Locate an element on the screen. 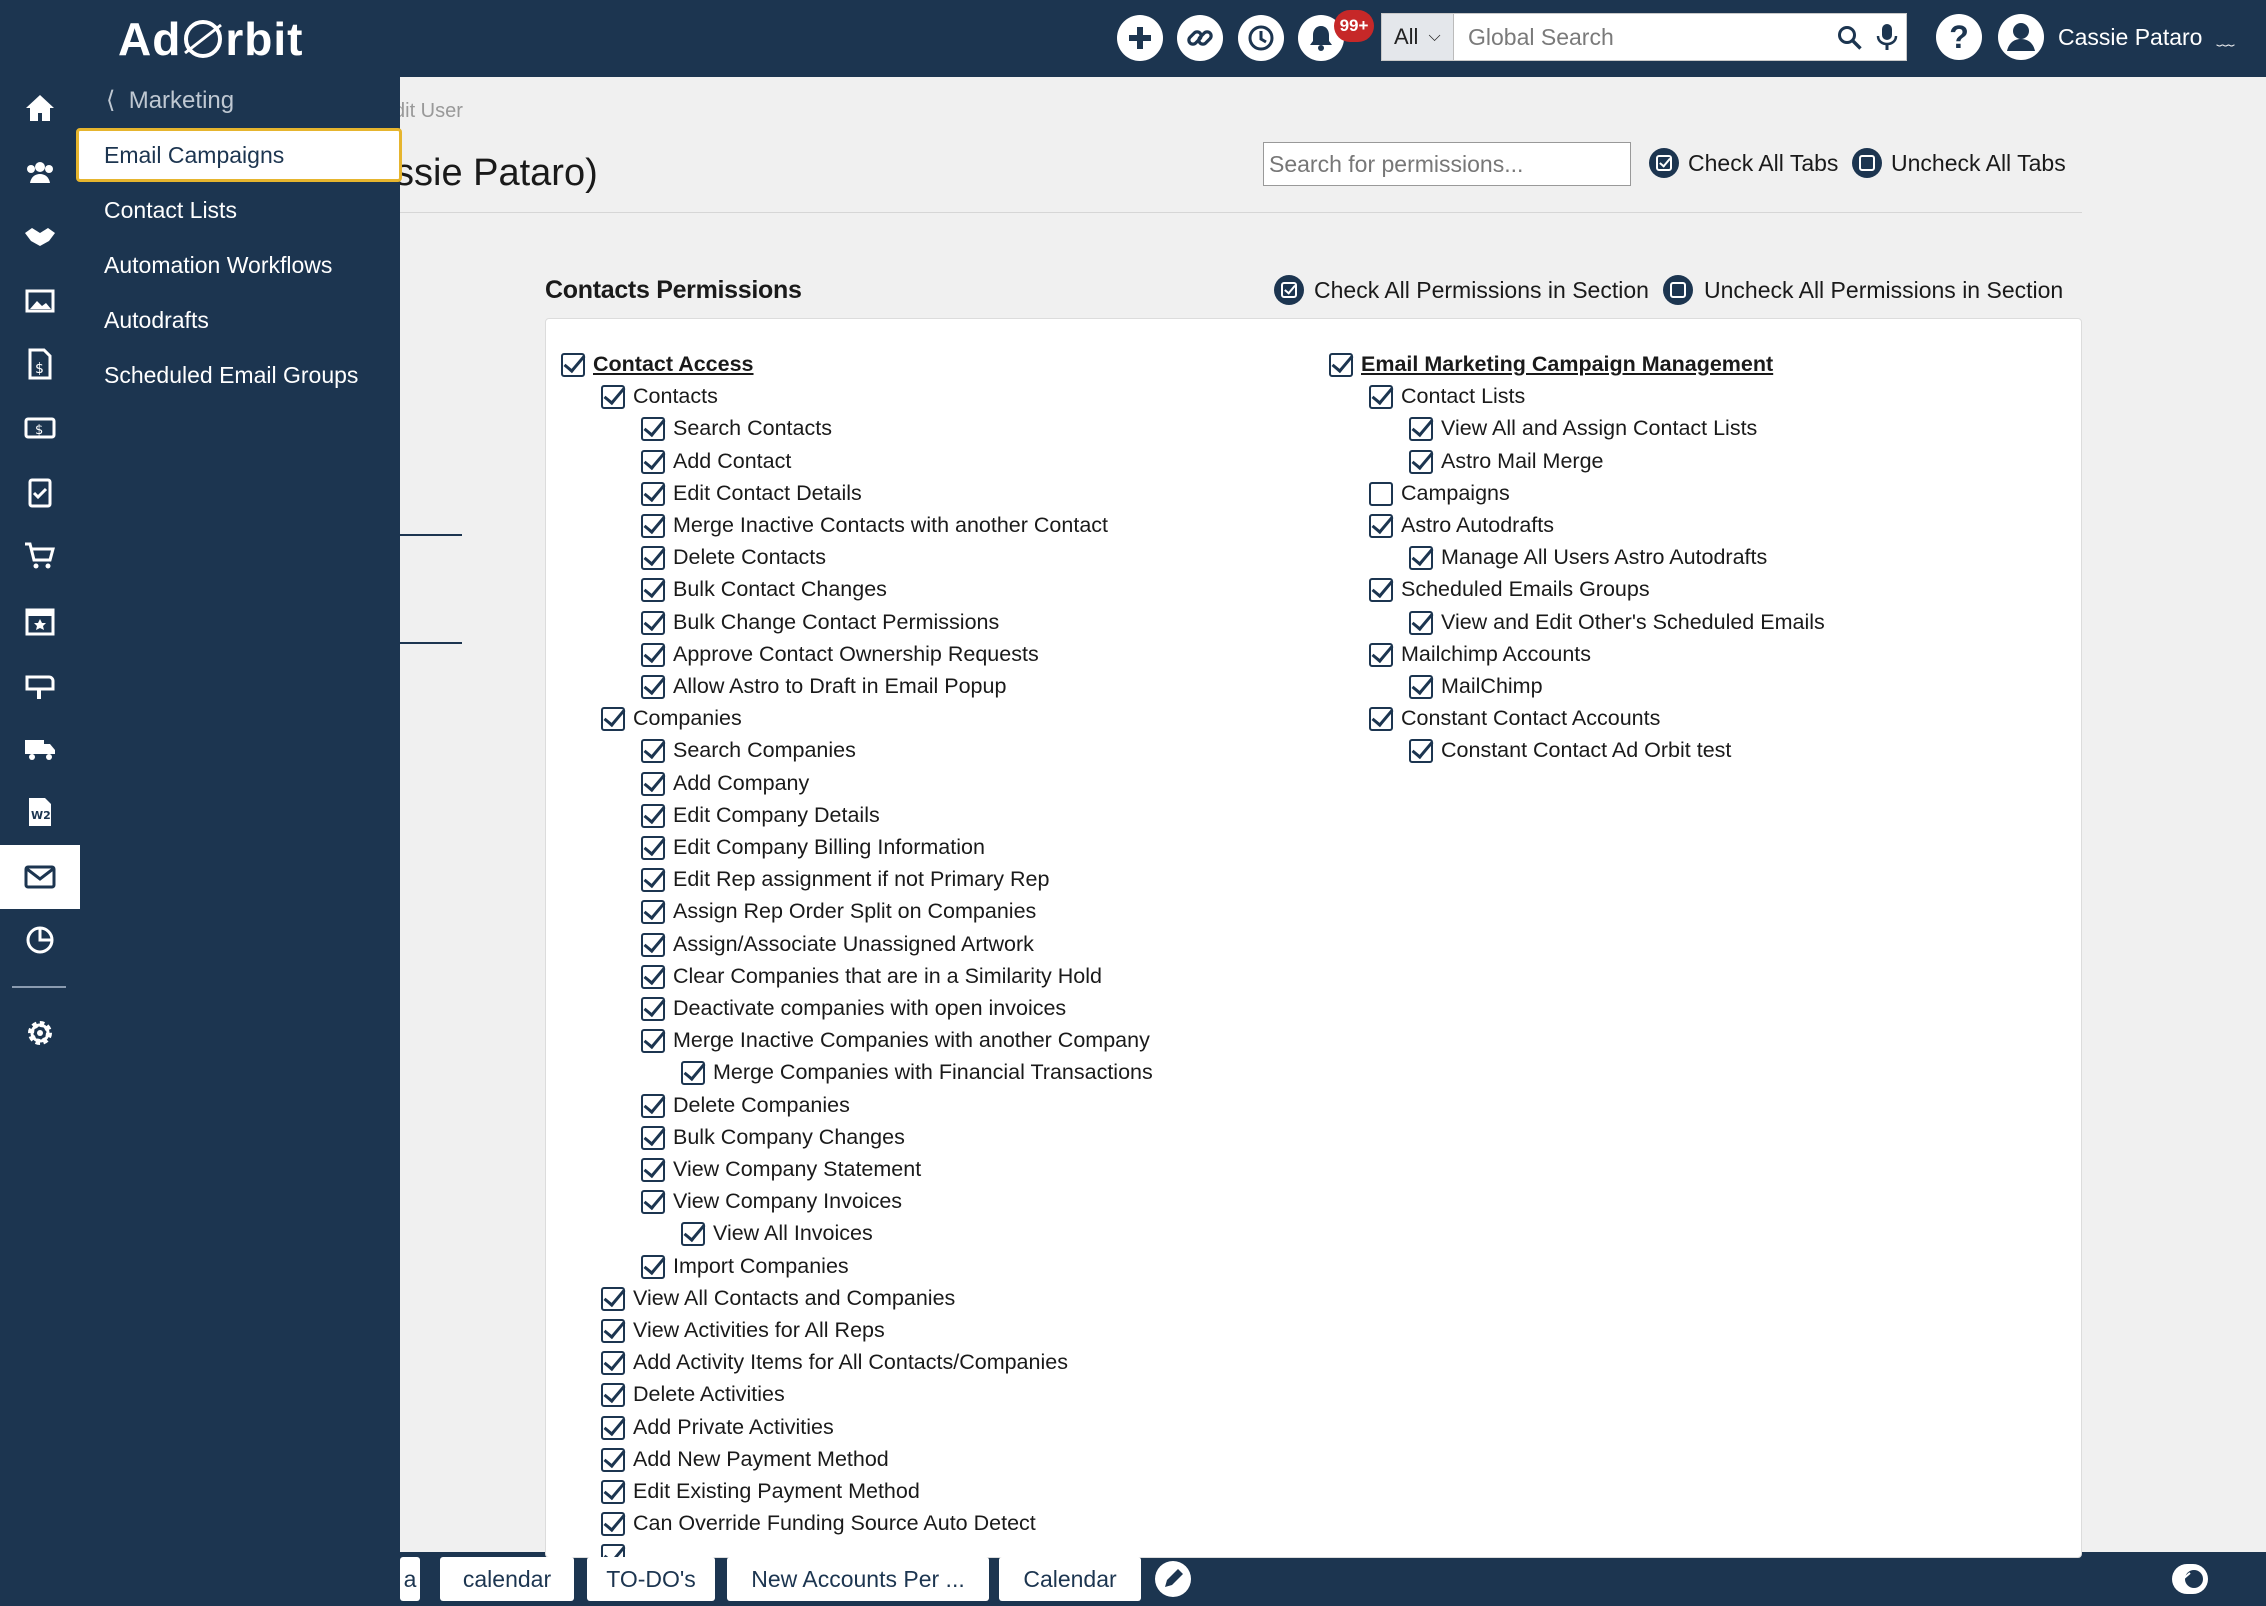 This screenshot has height=1606, width=2266. handshake-icon is located at coordinates (40, 236).